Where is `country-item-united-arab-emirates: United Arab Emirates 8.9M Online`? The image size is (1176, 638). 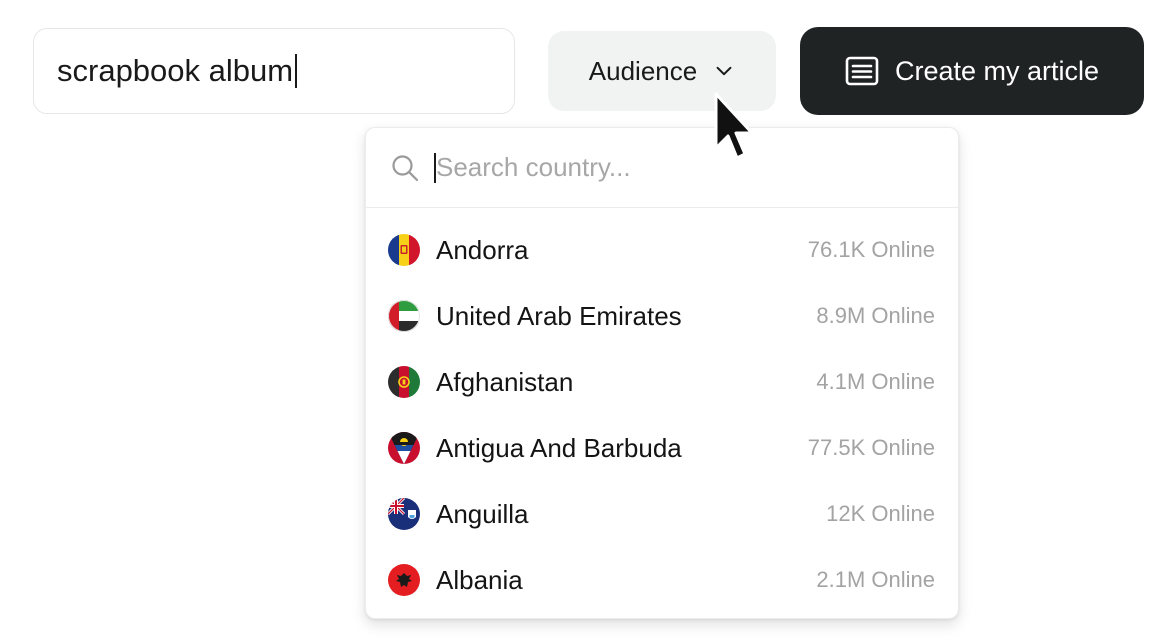 country-item-united-arab-emirates: United Arab Emirates 8.9M Online is located at coordinates (662, 316).